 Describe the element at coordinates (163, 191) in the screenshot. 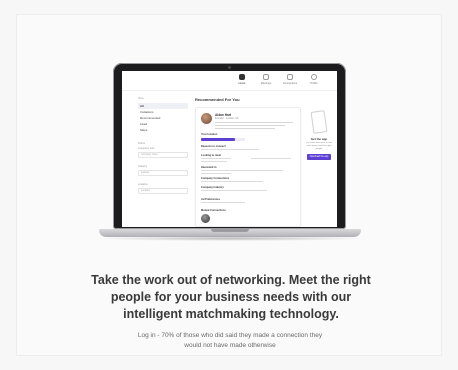

I see `location-filter-input: Location` at that location.